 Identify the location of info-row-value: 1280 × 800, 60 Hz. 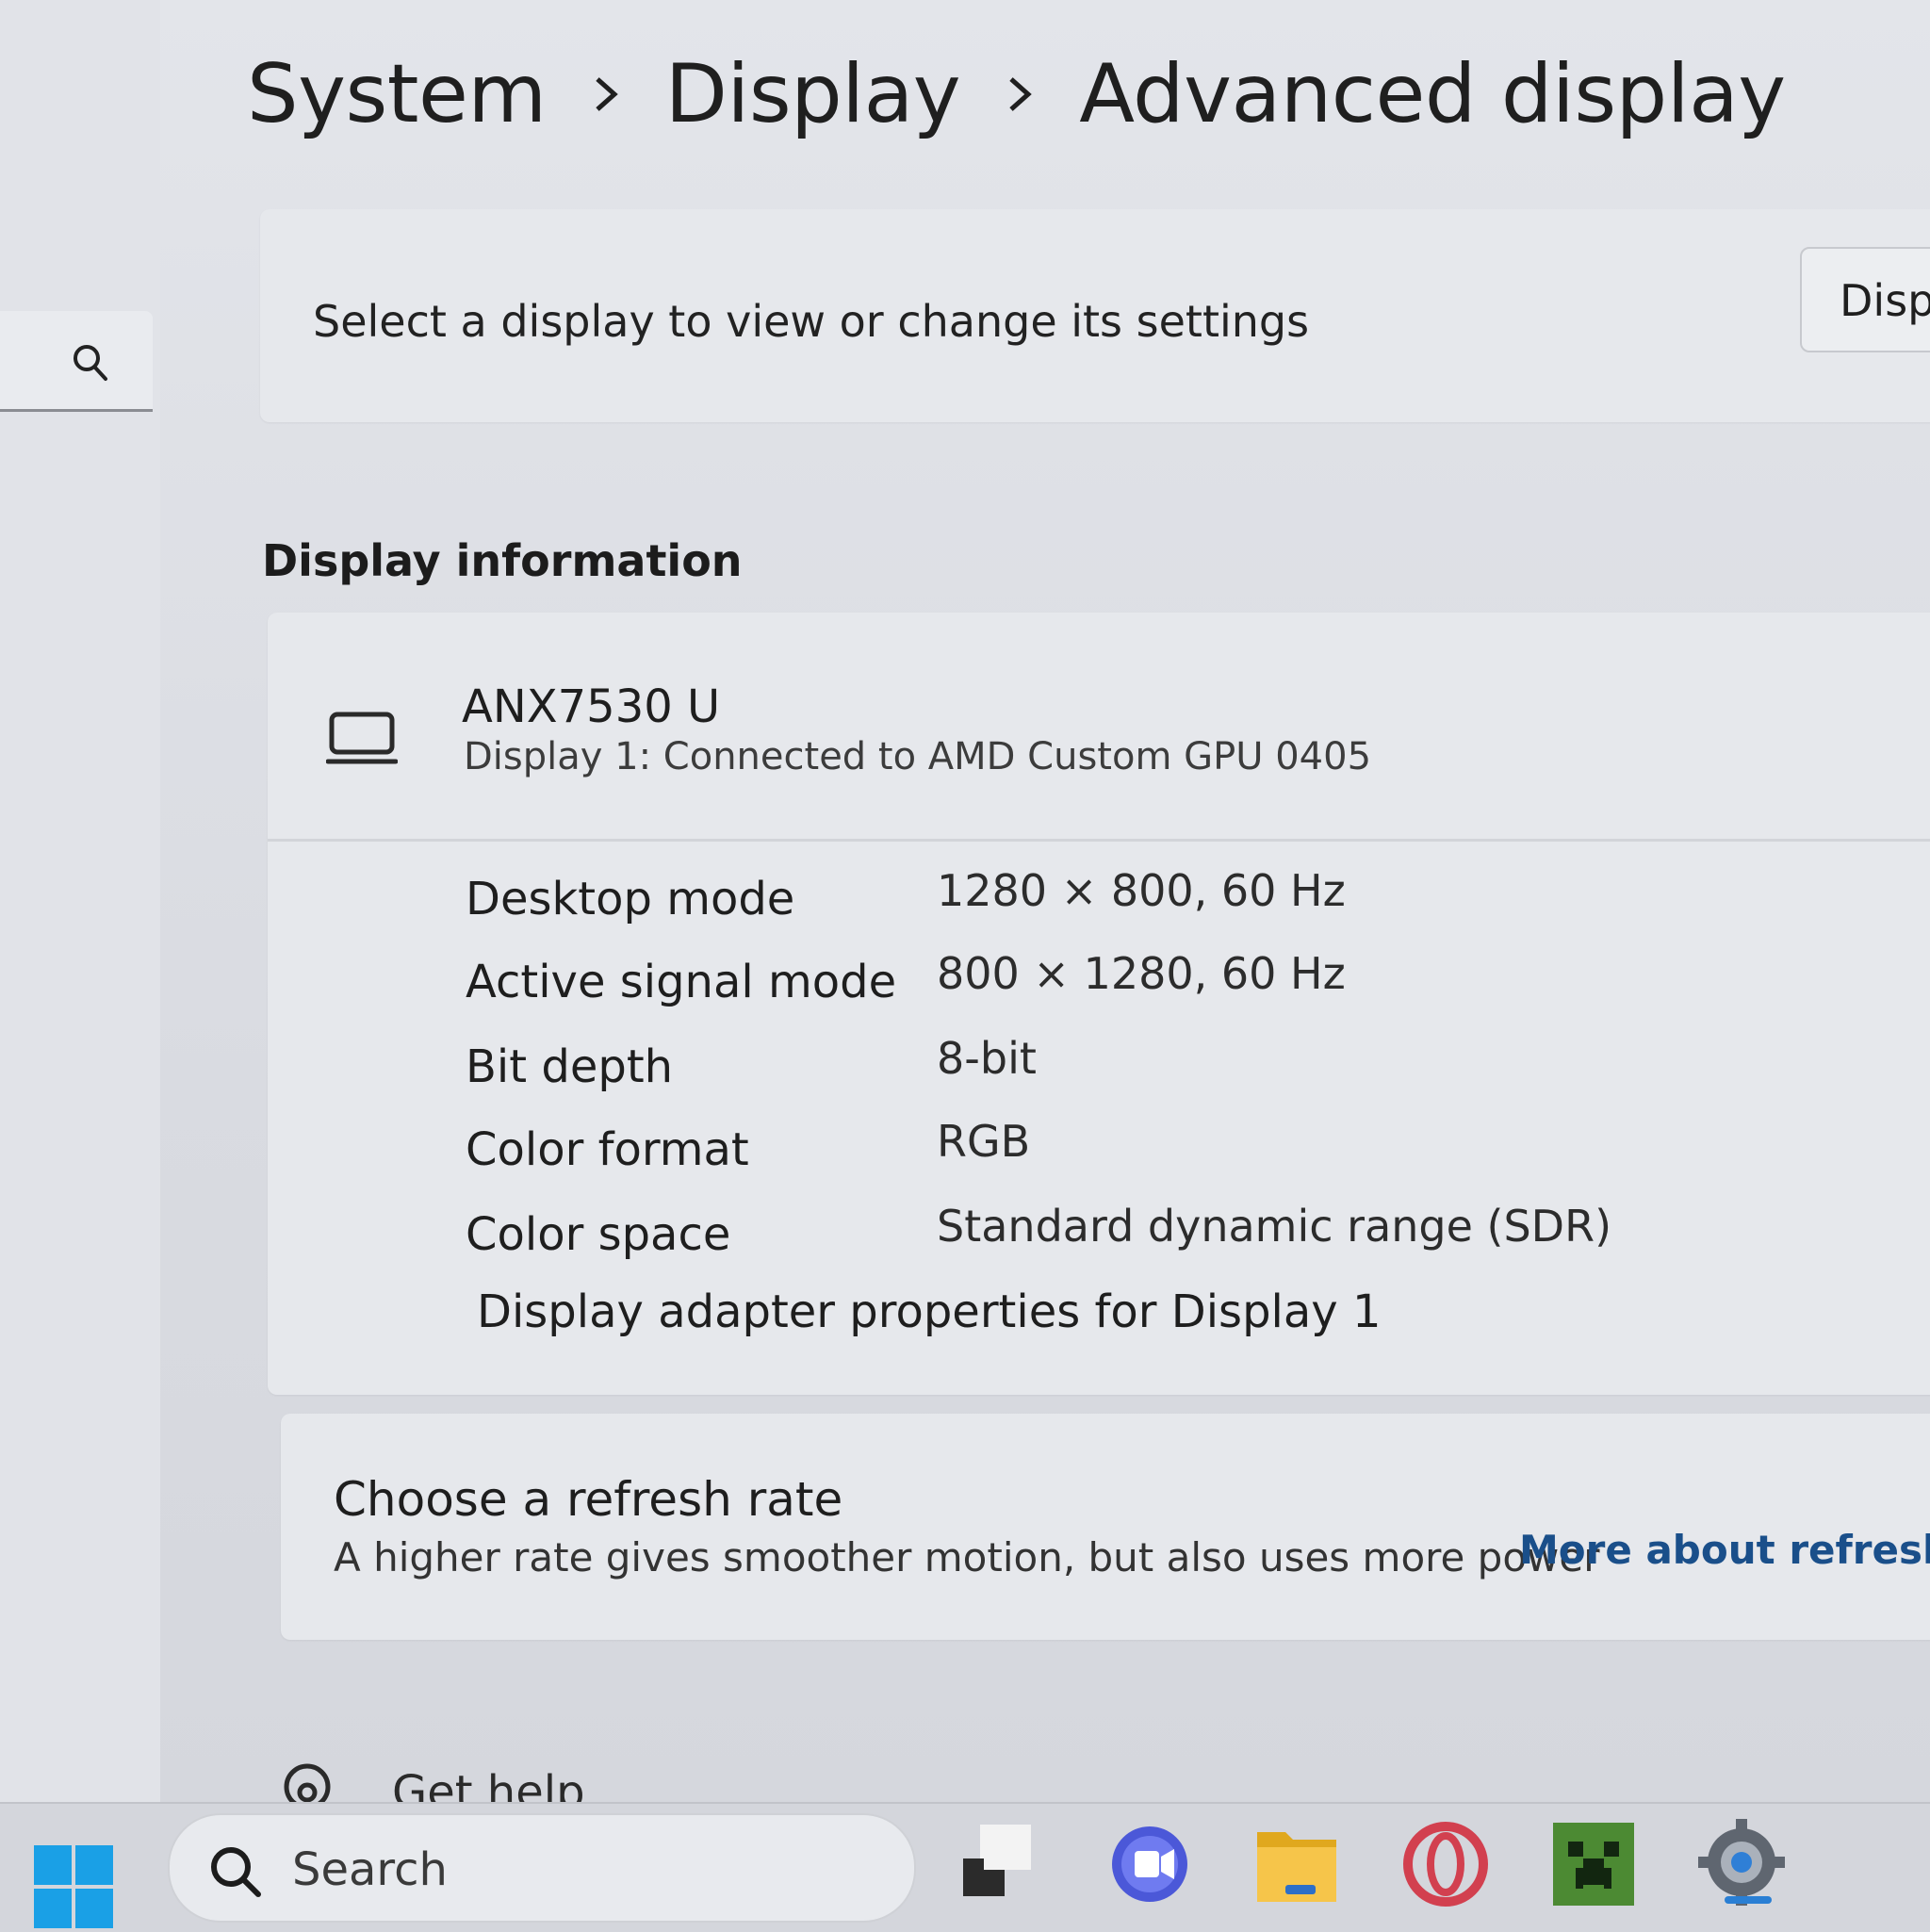
(1141, 890).